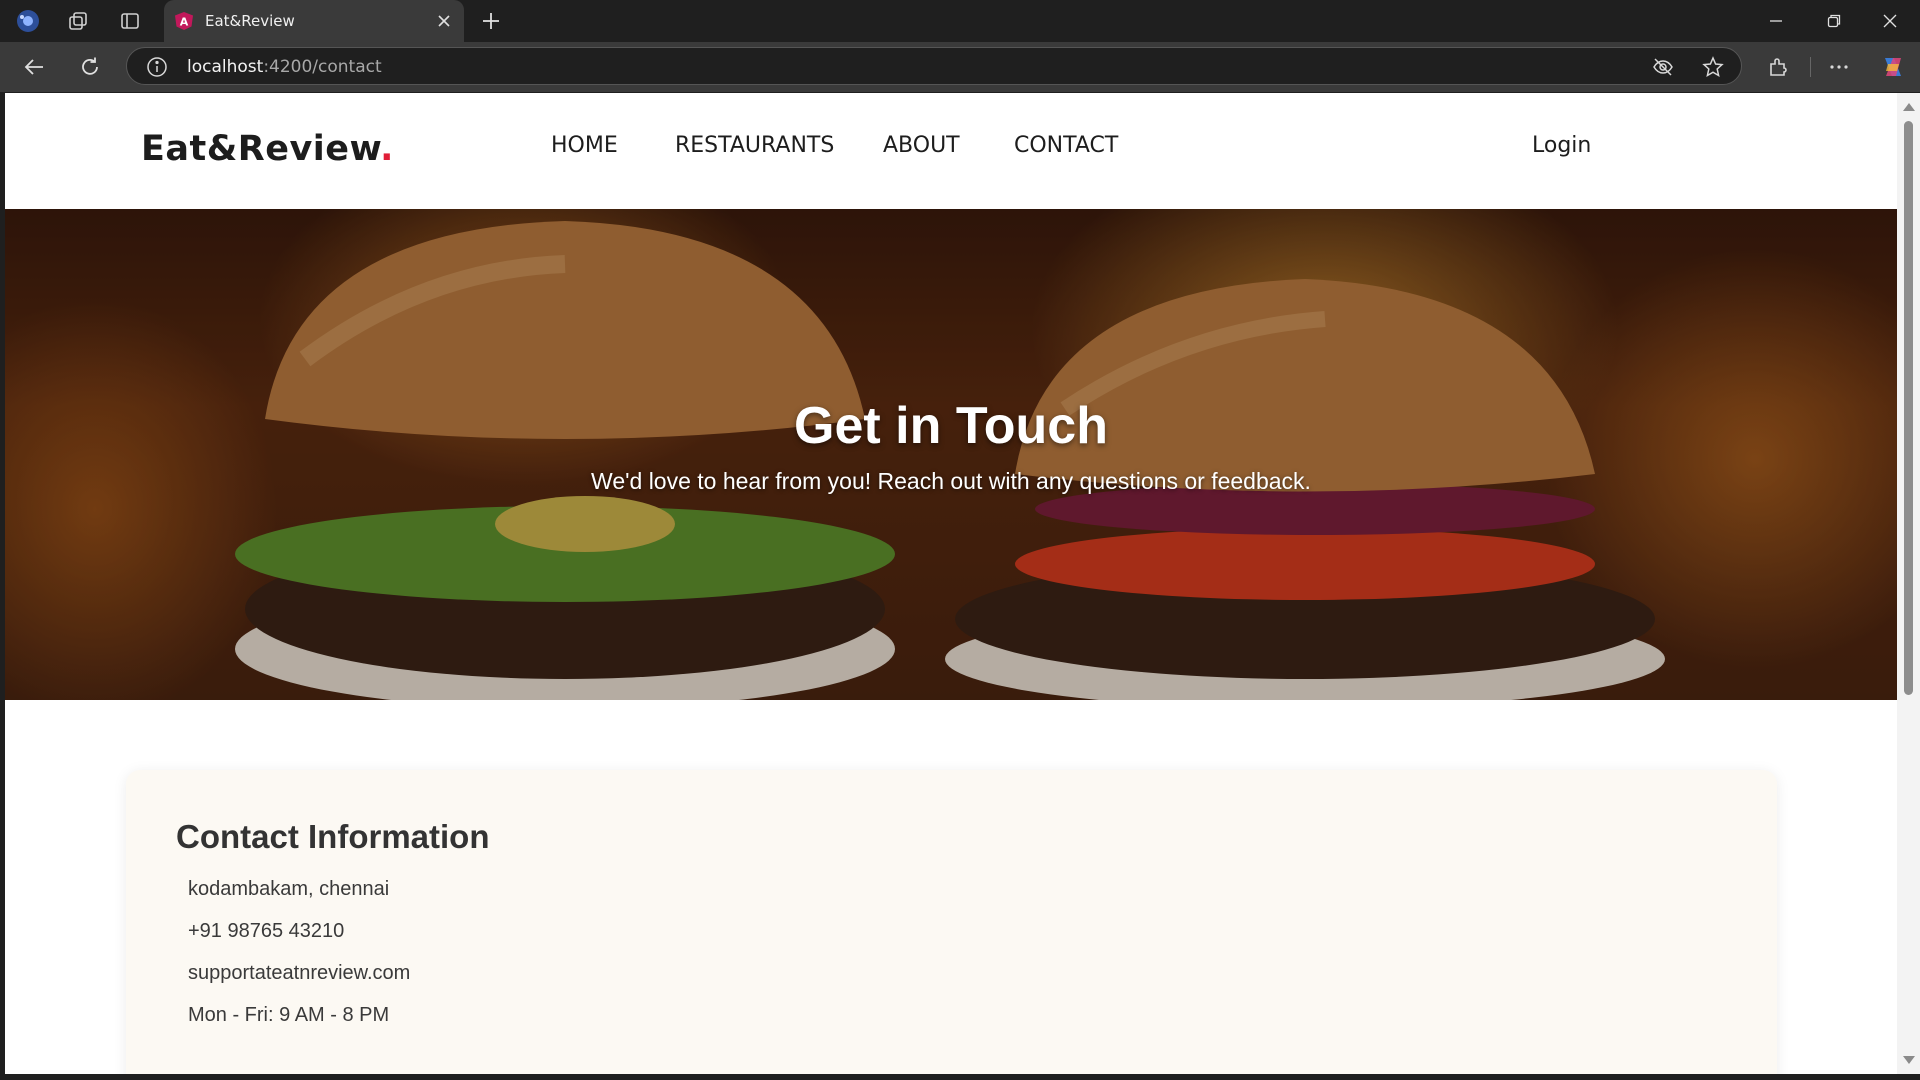 The width and height of the screenshot is (1920, 1080). What do you see at coordinates (289, 889) in the screenshot?
I see `contact-address: kodambakam, chennai` at bounding box center [289, 889].